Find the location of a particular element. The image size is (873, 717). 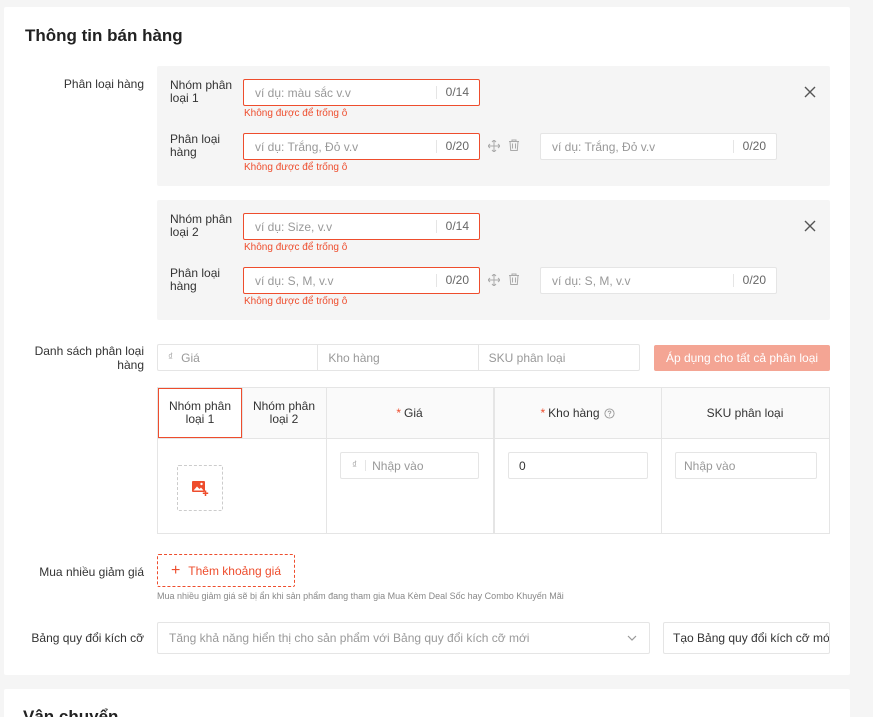

shipping-card: Vận chuyển is located at coordinates (427, 703).